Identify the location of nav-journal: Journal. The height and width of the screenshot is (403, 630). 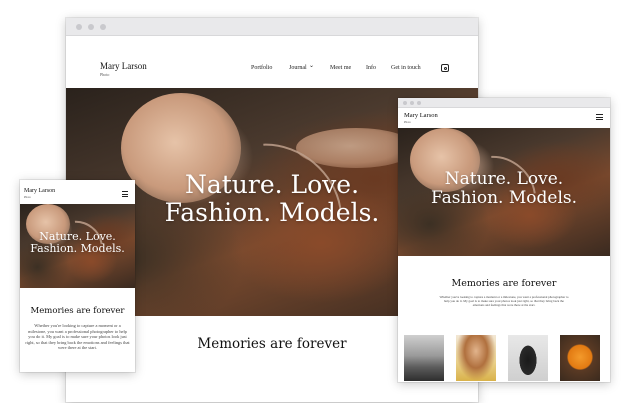
(298, 68).